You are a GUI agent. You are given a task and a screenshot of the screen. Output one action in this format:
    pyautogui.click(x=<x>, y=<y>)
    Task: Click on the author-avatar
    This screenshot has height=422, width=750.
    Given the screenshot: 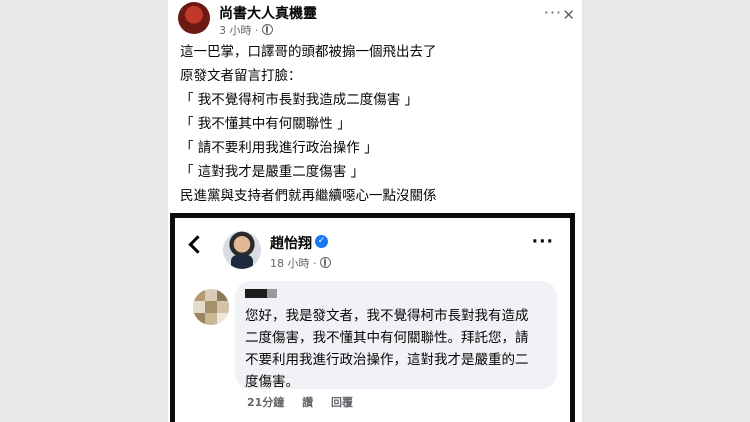 What is the action you would take?
    pyautogui.click(x=194, y=18)
    